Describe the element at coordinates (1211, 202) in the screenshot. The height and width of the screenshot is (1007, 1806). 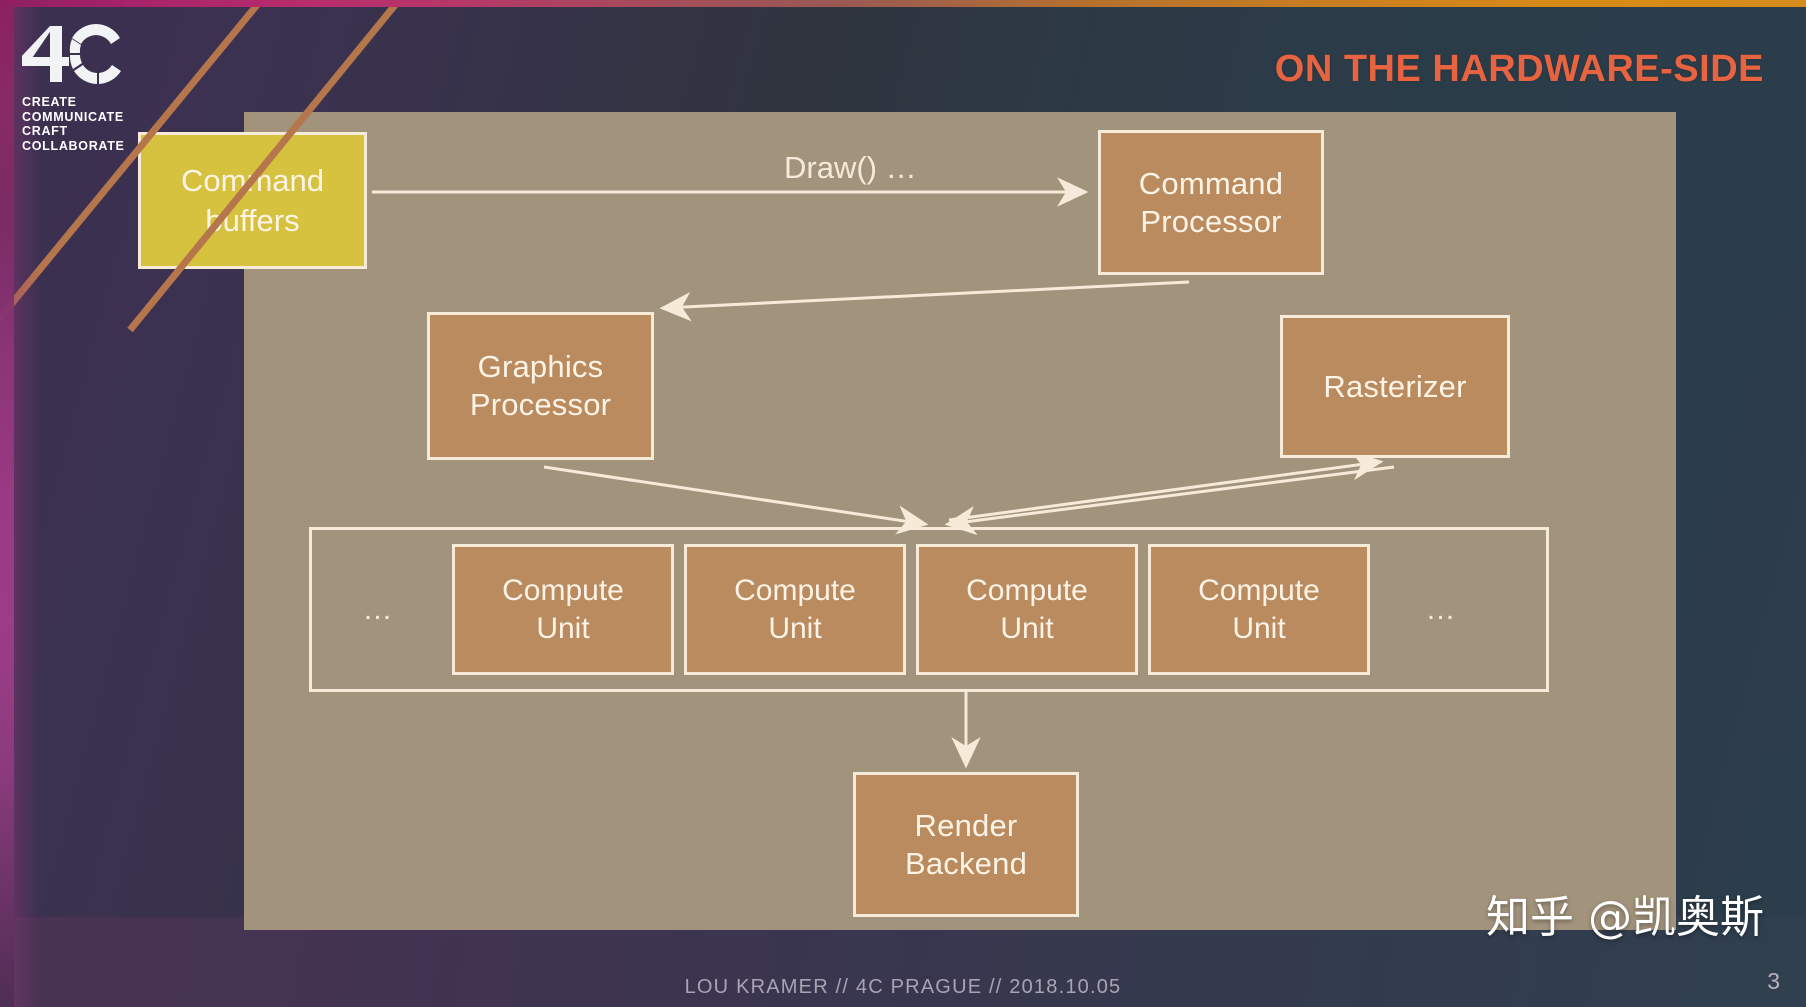
I see `node-command-processor: Command Processor` at that location.